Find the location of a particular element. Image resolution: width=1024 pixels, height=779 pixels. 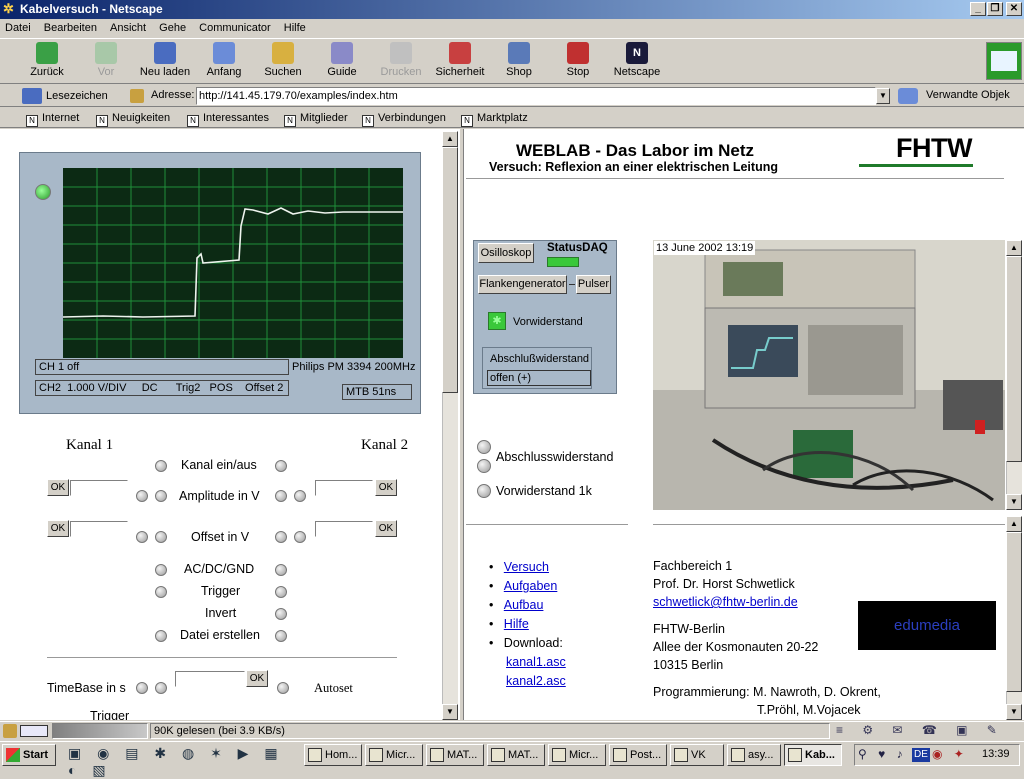

ch1-datei-button is located at coordinates (161, 636).